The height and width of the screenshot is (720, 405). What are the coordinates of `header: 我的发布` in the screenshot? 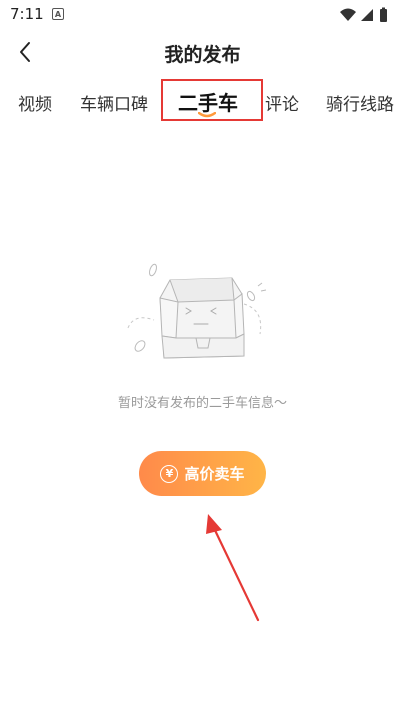 It's located at (202, 52).